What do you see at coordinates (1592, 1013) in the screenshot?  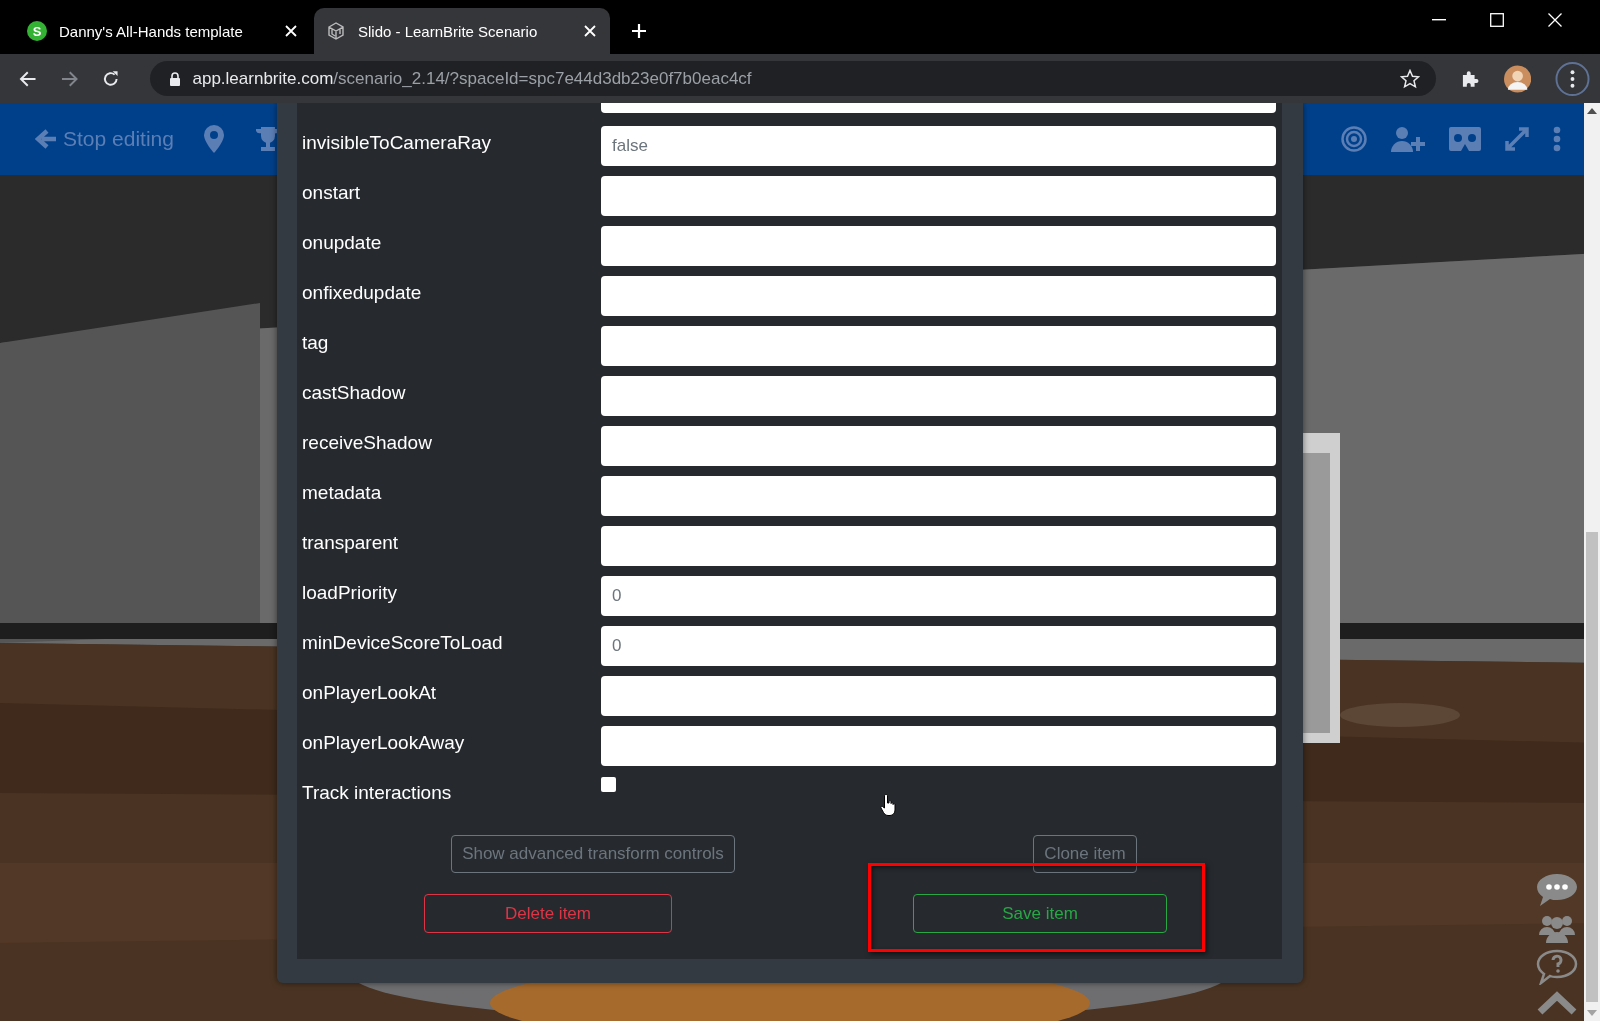 I see `scroll-down-icon` at bounding box center [1592, 1013].